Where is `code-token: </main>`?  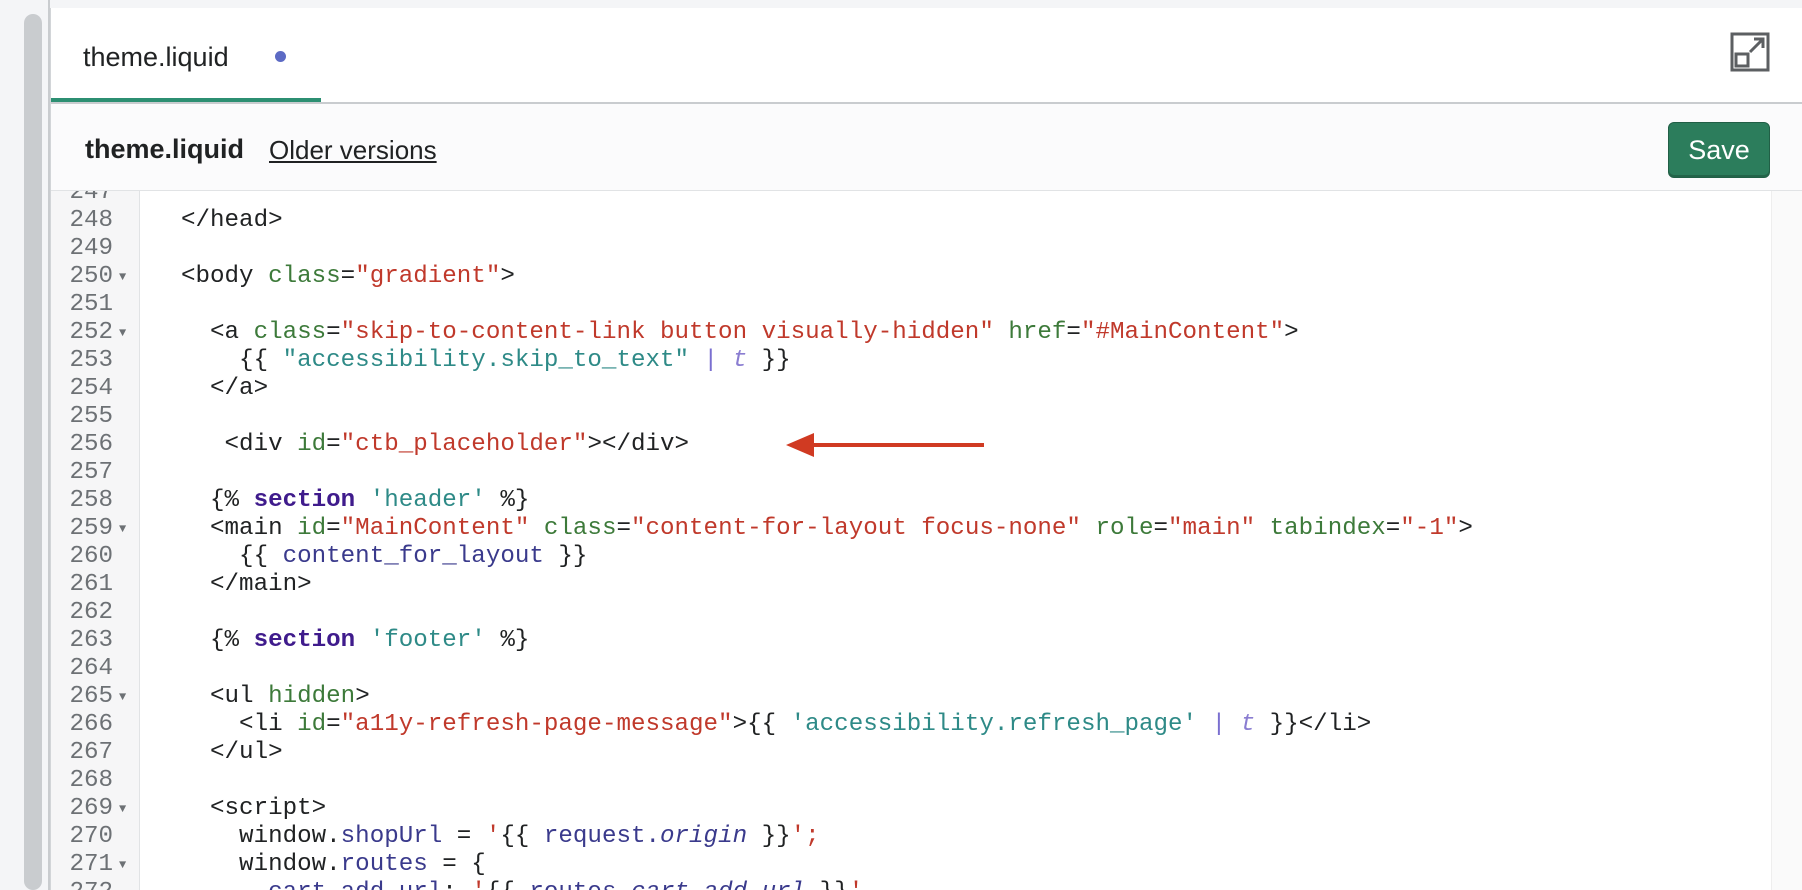 code-token: </main> is located at coordinates (246, 584).